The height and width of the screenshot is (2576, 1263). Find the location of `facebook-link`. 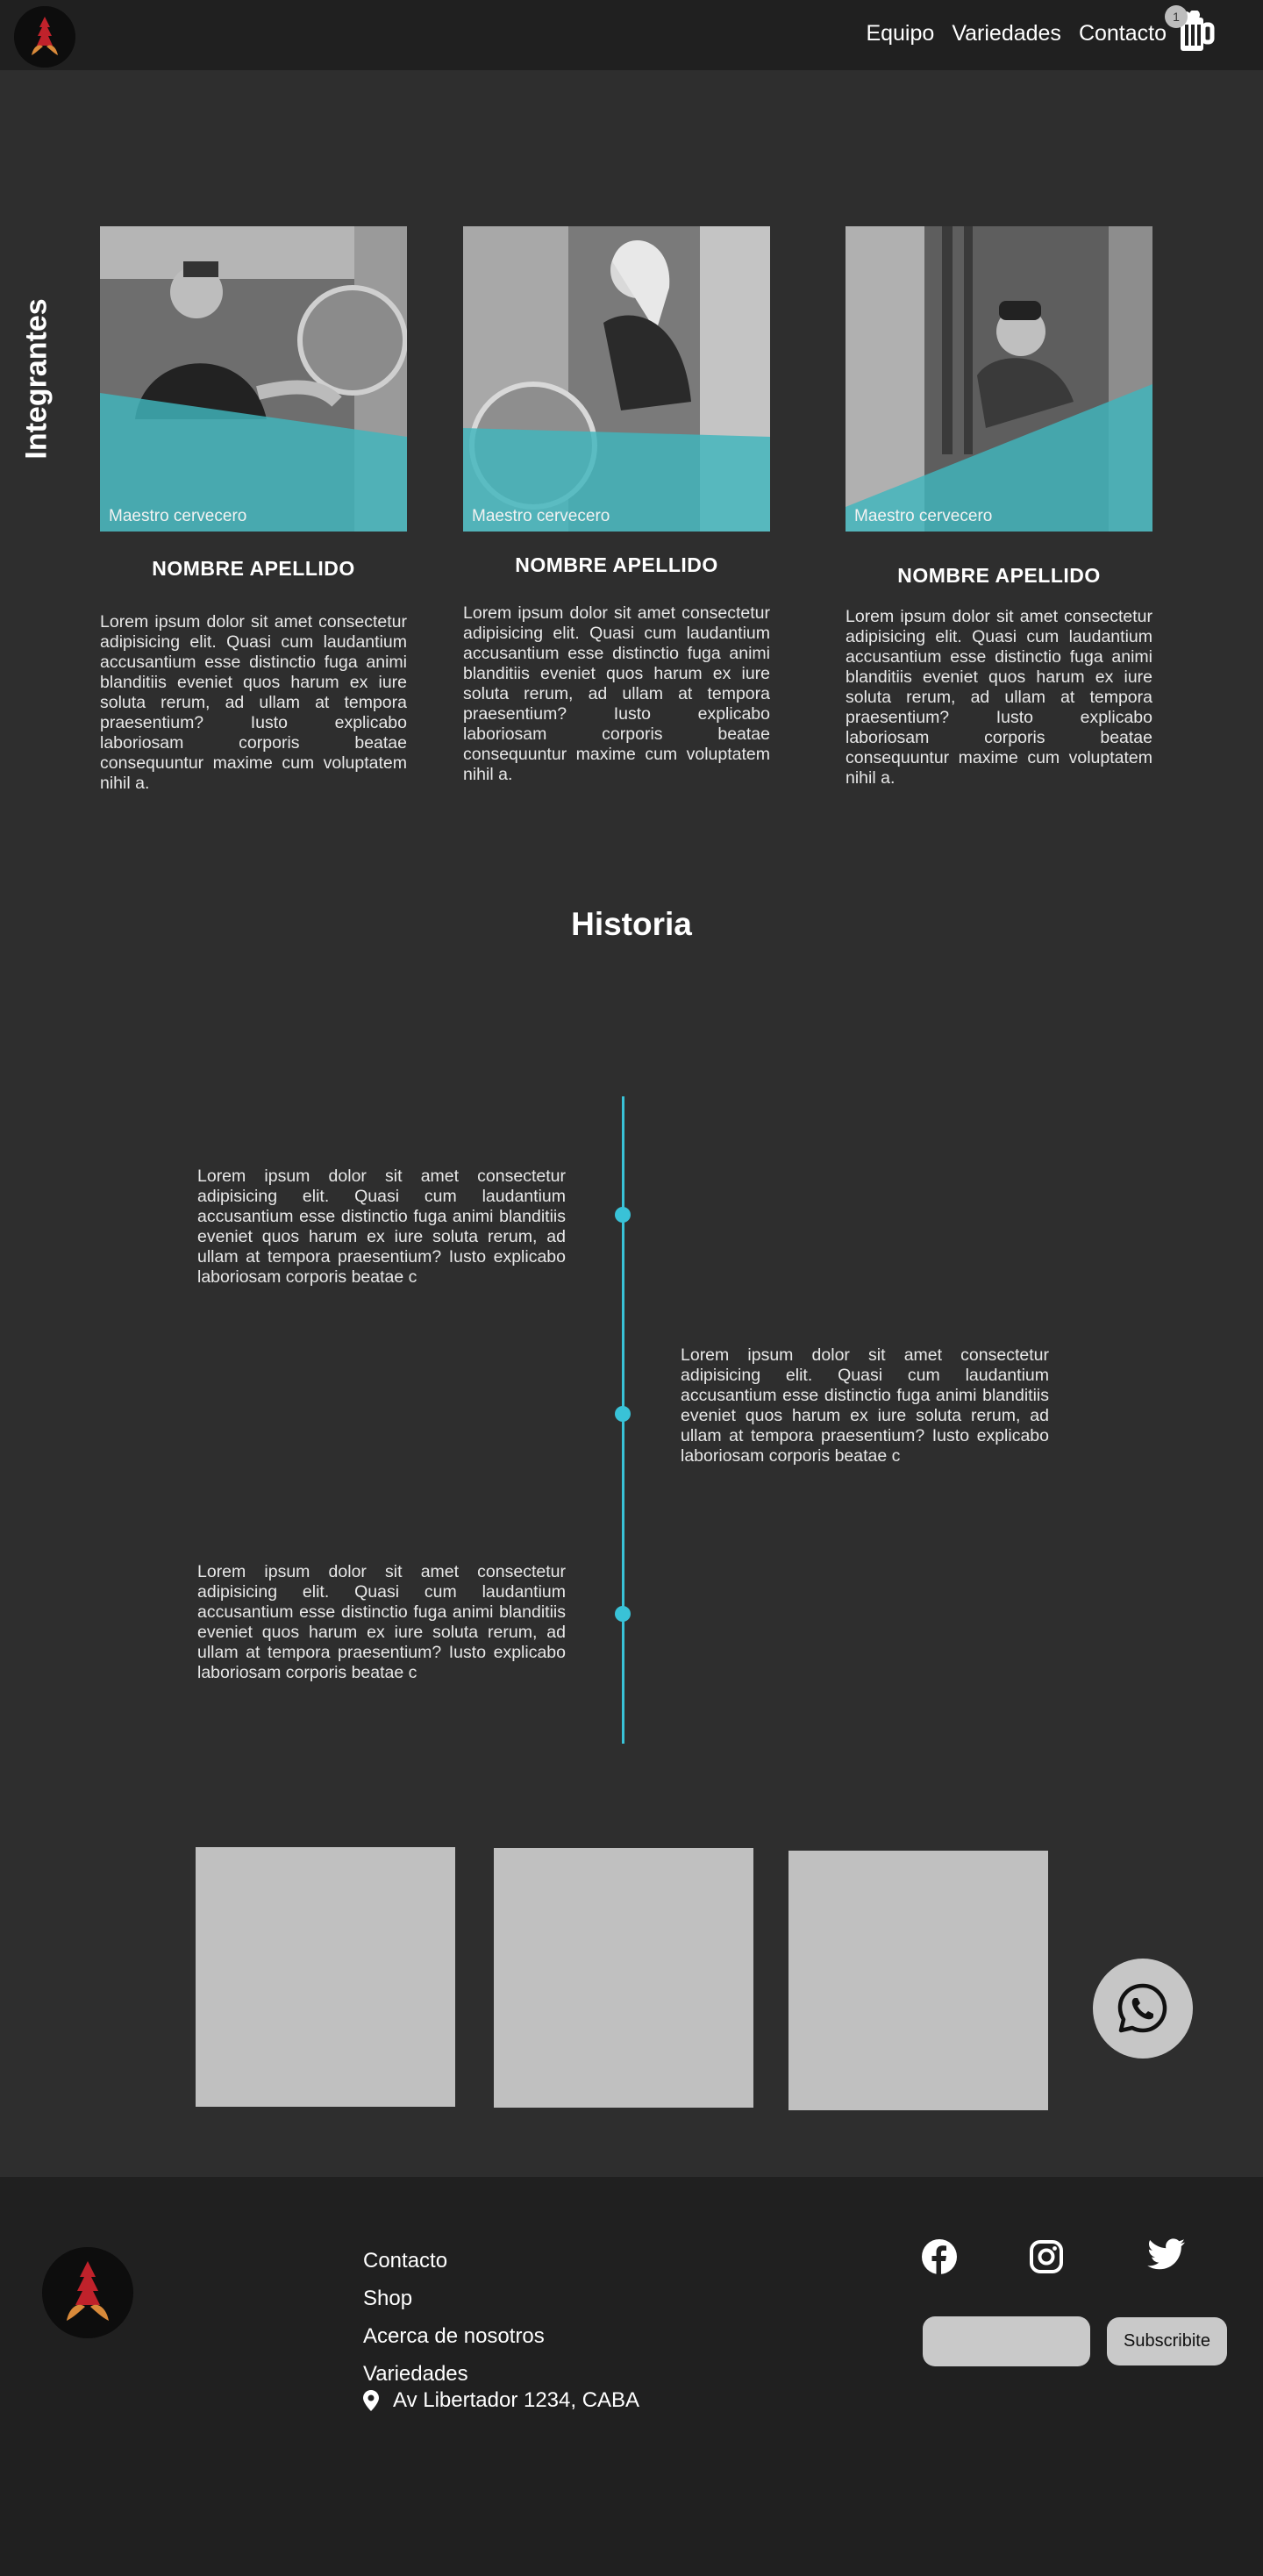

facebook-link is located at coordinates (939, 2259).